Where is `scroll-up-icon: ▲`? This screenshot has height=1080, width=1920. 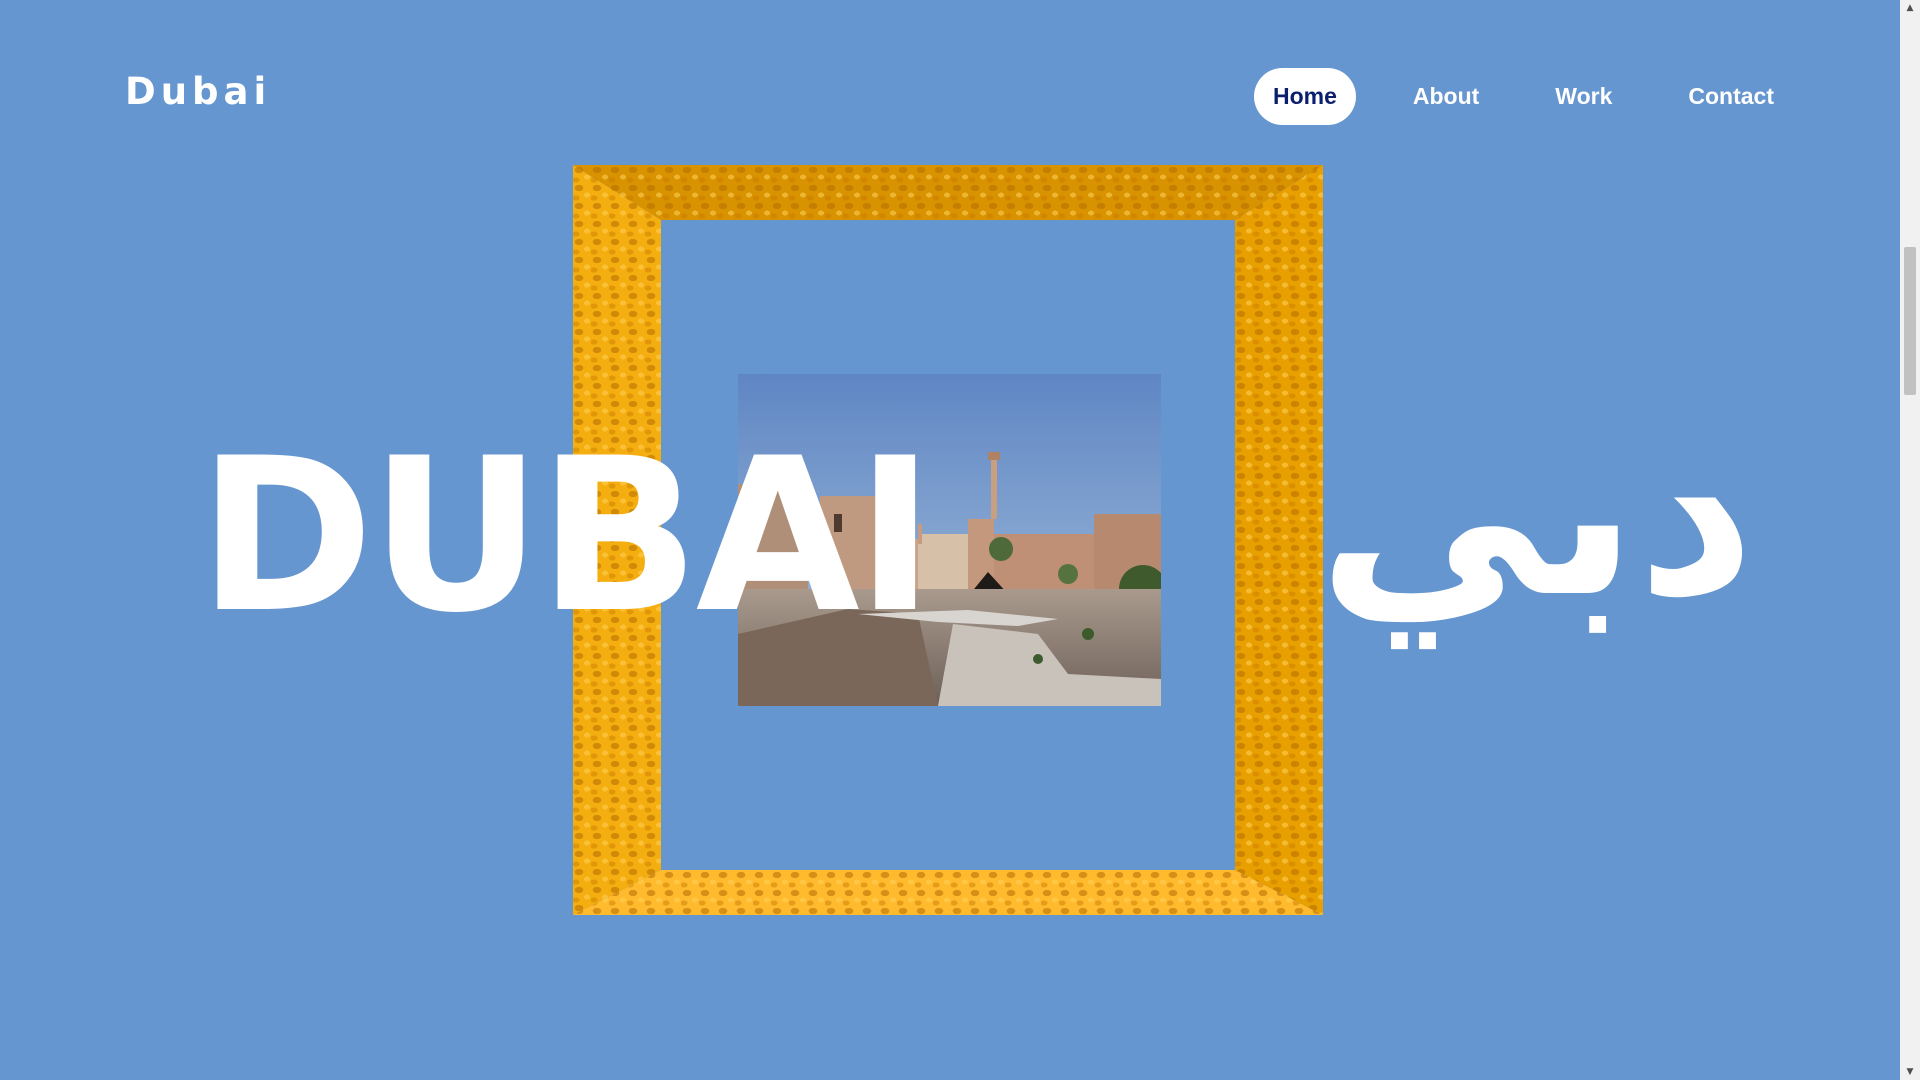
scroll-up-icon: ▲ is located at coordinates (1910, 8).